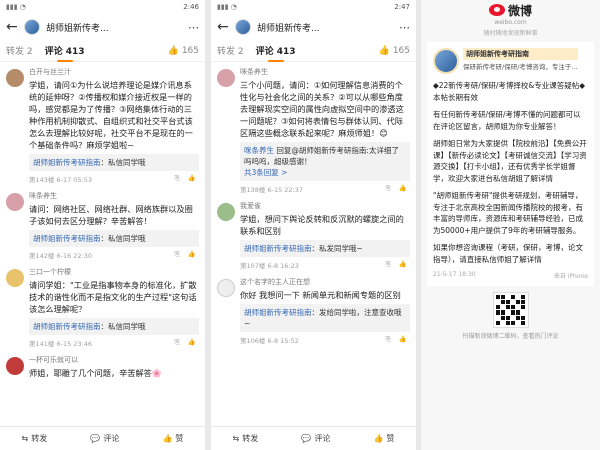 This screenshot has height=450, width=600. I want to click on reply-text: 私发同学哦~, so click(341, 248).